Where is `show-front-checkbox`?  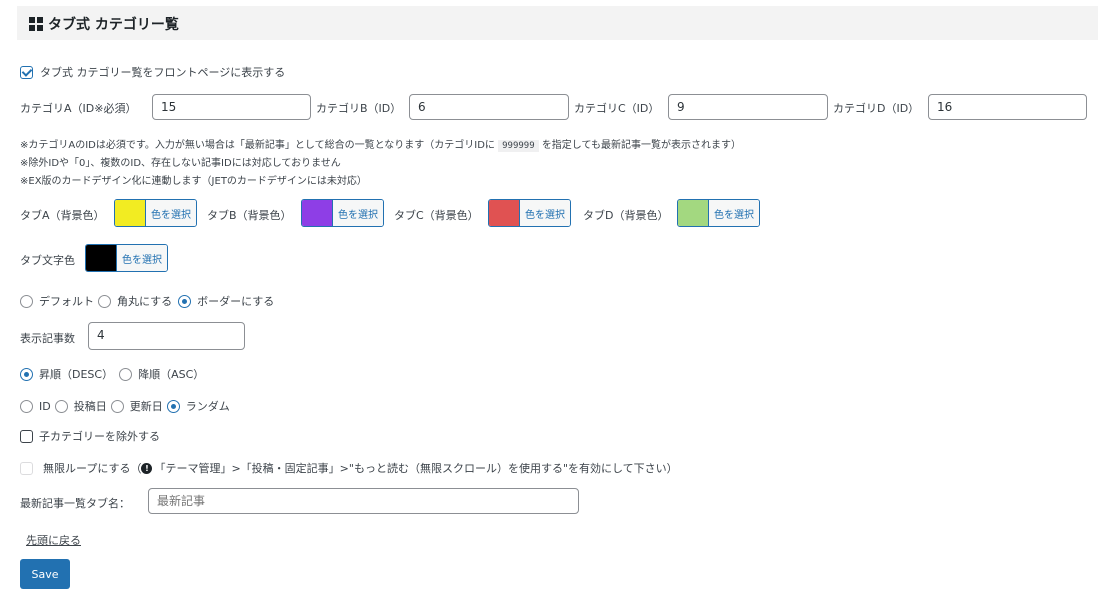
show-front-checkbox is located at coordinates (26, 72).